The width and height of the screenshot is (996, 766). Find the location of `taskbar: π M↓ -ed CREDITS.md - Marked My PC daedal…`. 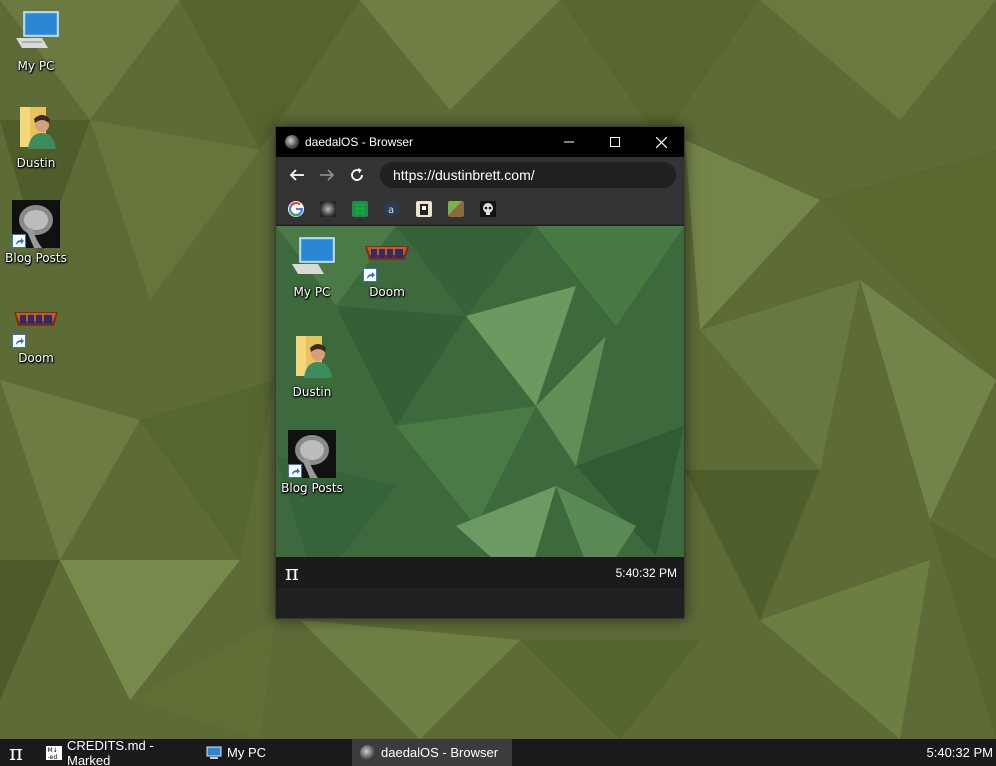

taskbar: π M↓ -ed CREDITS.md - Marked My PC daedal… is located at coordinates (498, 751).